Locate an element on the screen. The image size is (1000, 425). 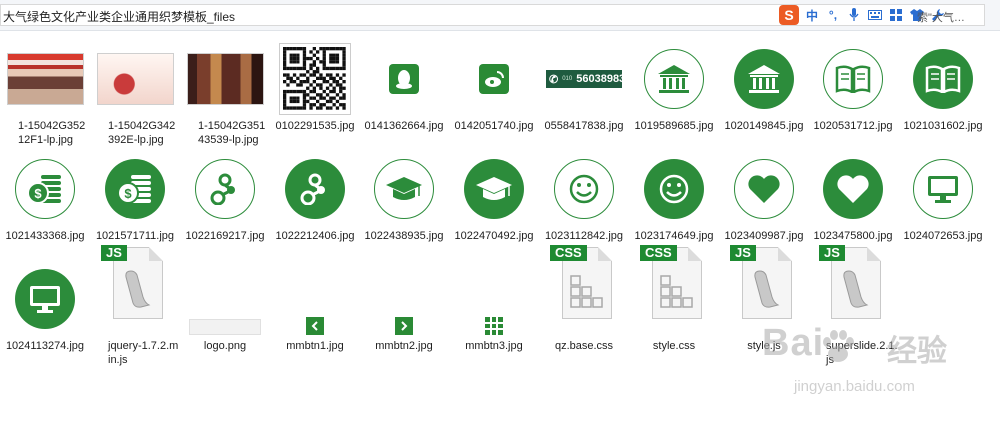
file-item: 1022169217.jpg is located at coordinates (225, 196).